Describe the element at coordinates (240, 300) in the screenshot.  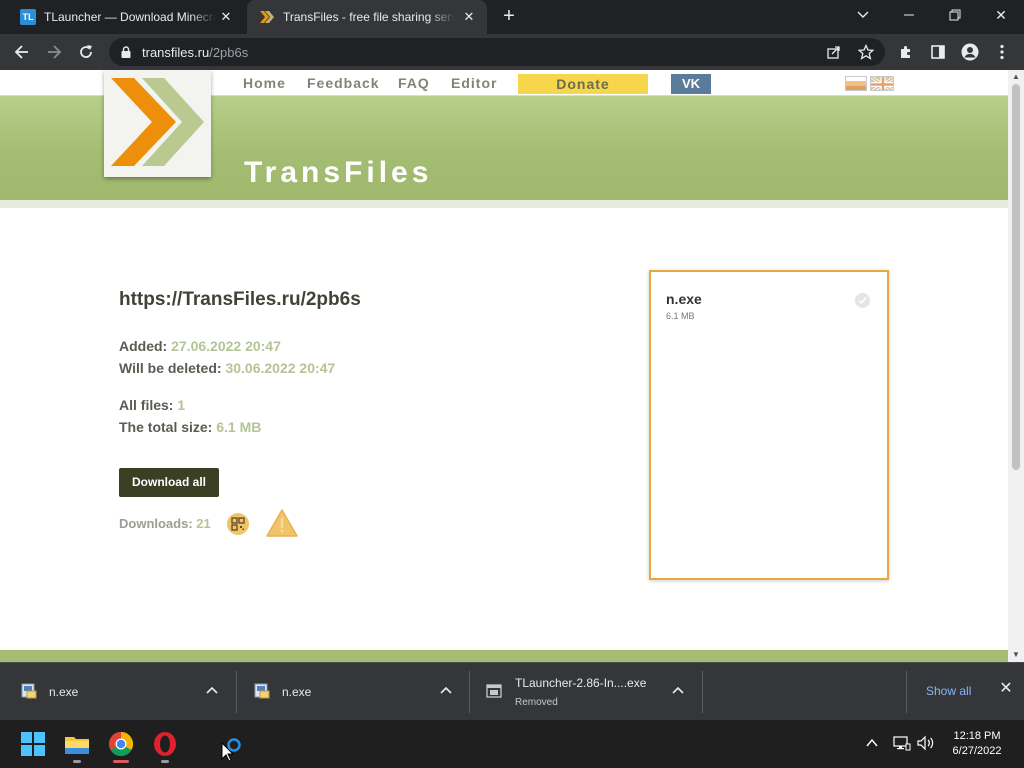
I see `share-link-title: https://TransFiles.ru/2pb6s` at that location.